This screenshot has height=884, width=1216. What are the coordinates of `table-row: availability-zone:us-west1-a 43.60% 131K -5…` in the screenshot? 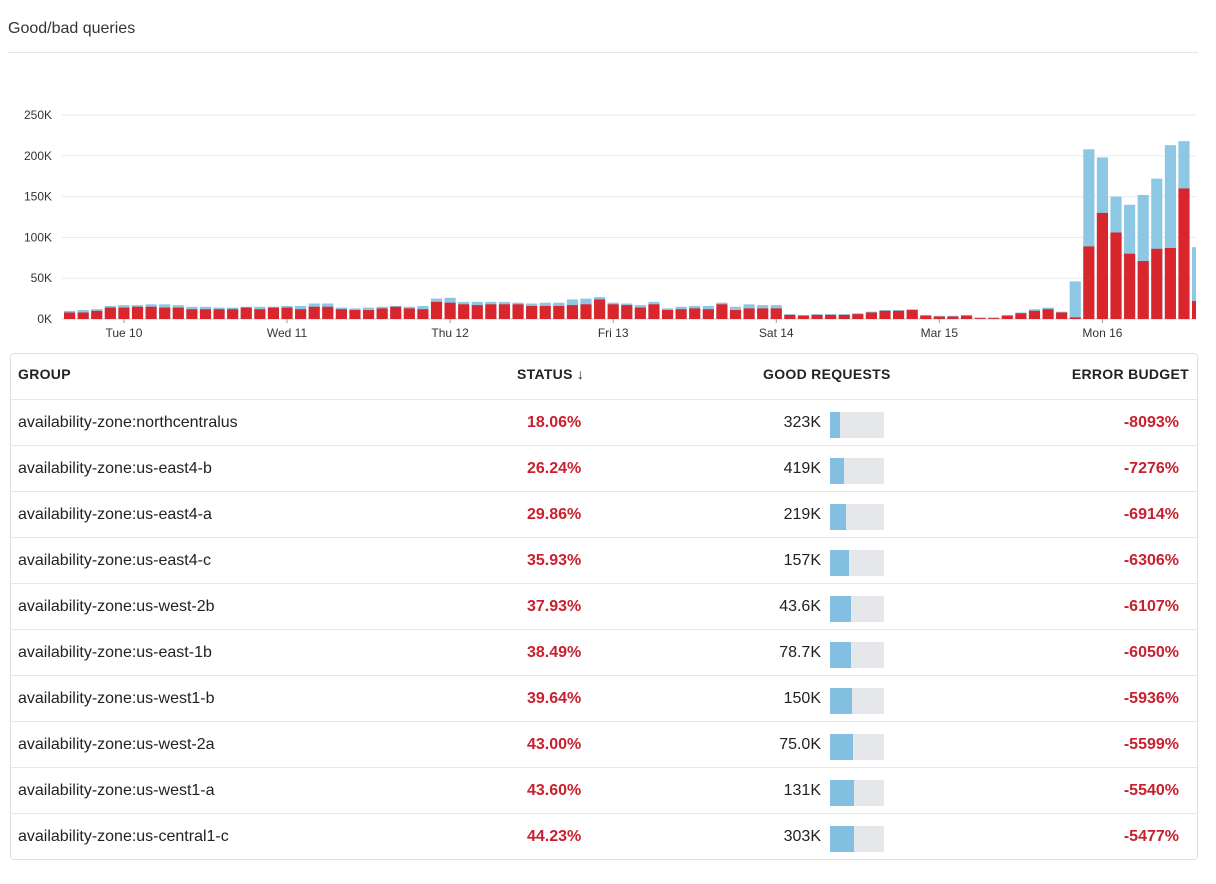 It's located at (604, 791).